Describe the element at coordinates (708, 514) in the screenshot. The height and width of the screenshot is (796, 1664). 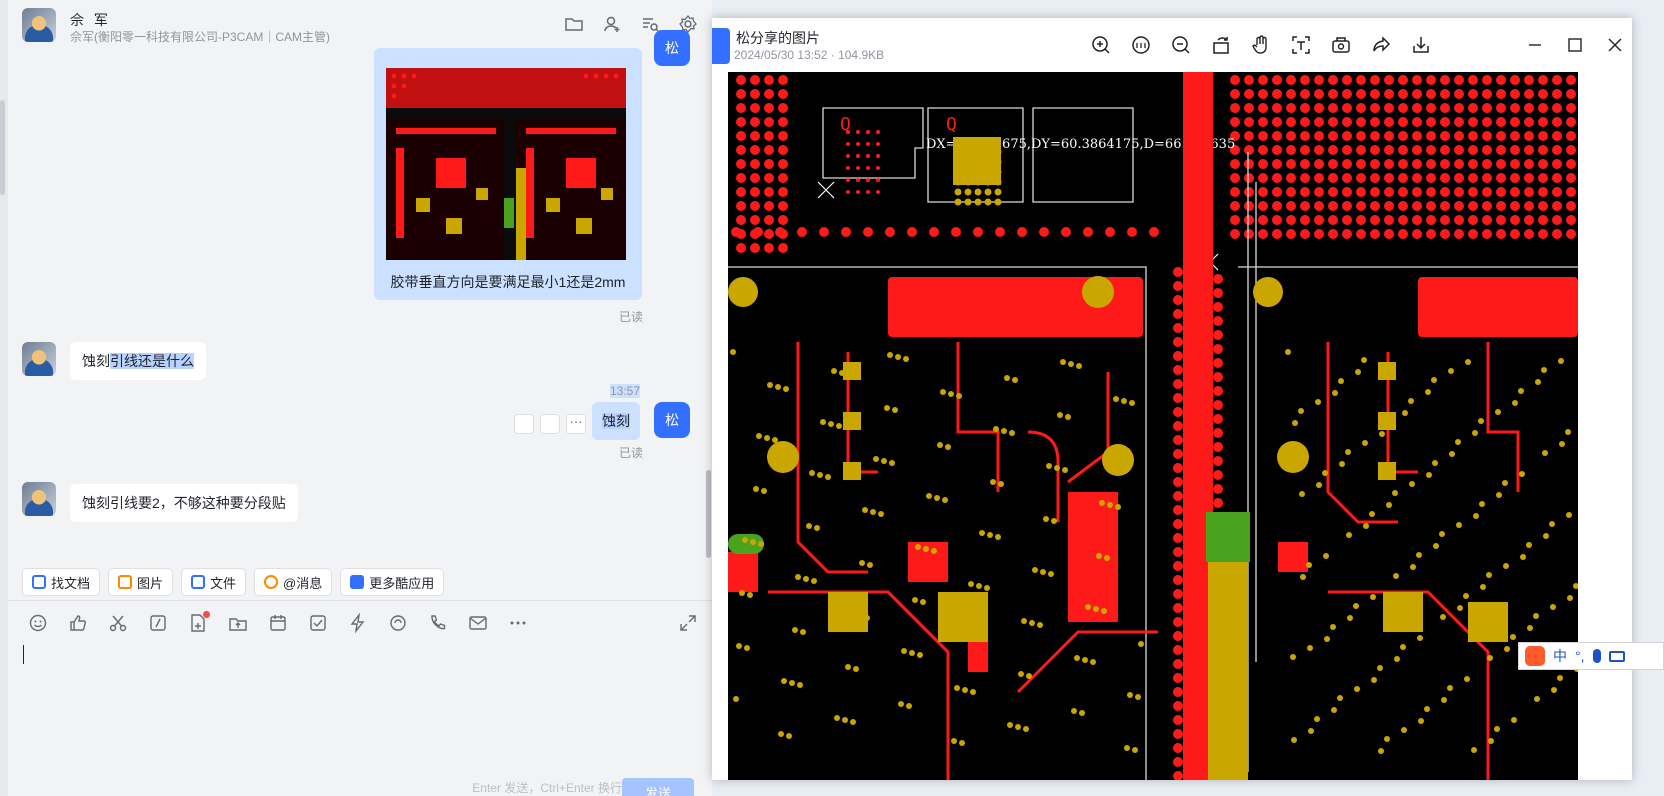
I see `chat-scrollbar` at that location.